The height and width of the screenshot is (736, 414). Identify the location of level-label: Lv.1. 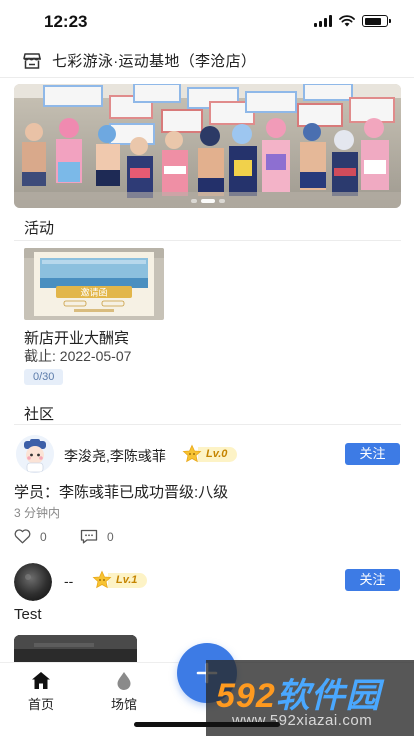
(128, 580).